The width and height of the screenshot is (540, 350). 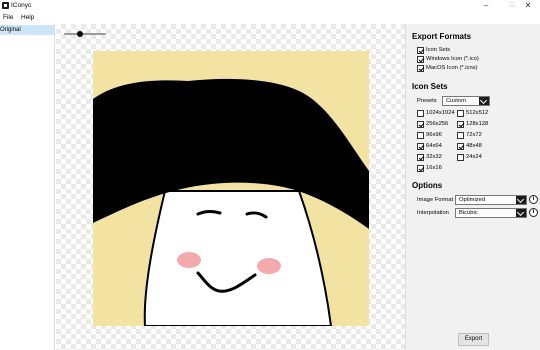 I want to click on size-72: 72x72, so click(x=469, y=135).